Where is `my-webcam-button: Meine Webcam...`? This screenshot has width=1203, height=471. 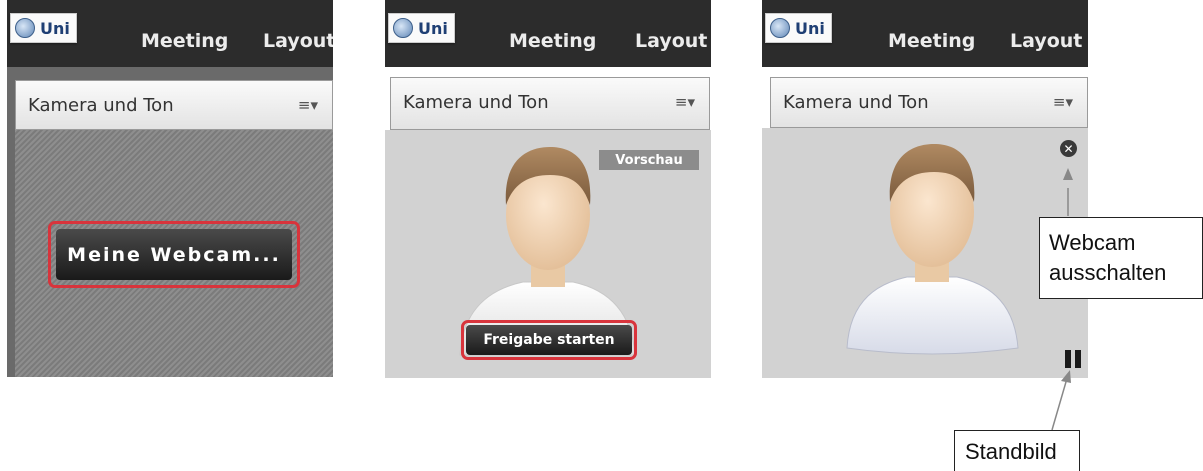
my-webcam-button: Meine Webcam... is located at coordinates (174, 254).